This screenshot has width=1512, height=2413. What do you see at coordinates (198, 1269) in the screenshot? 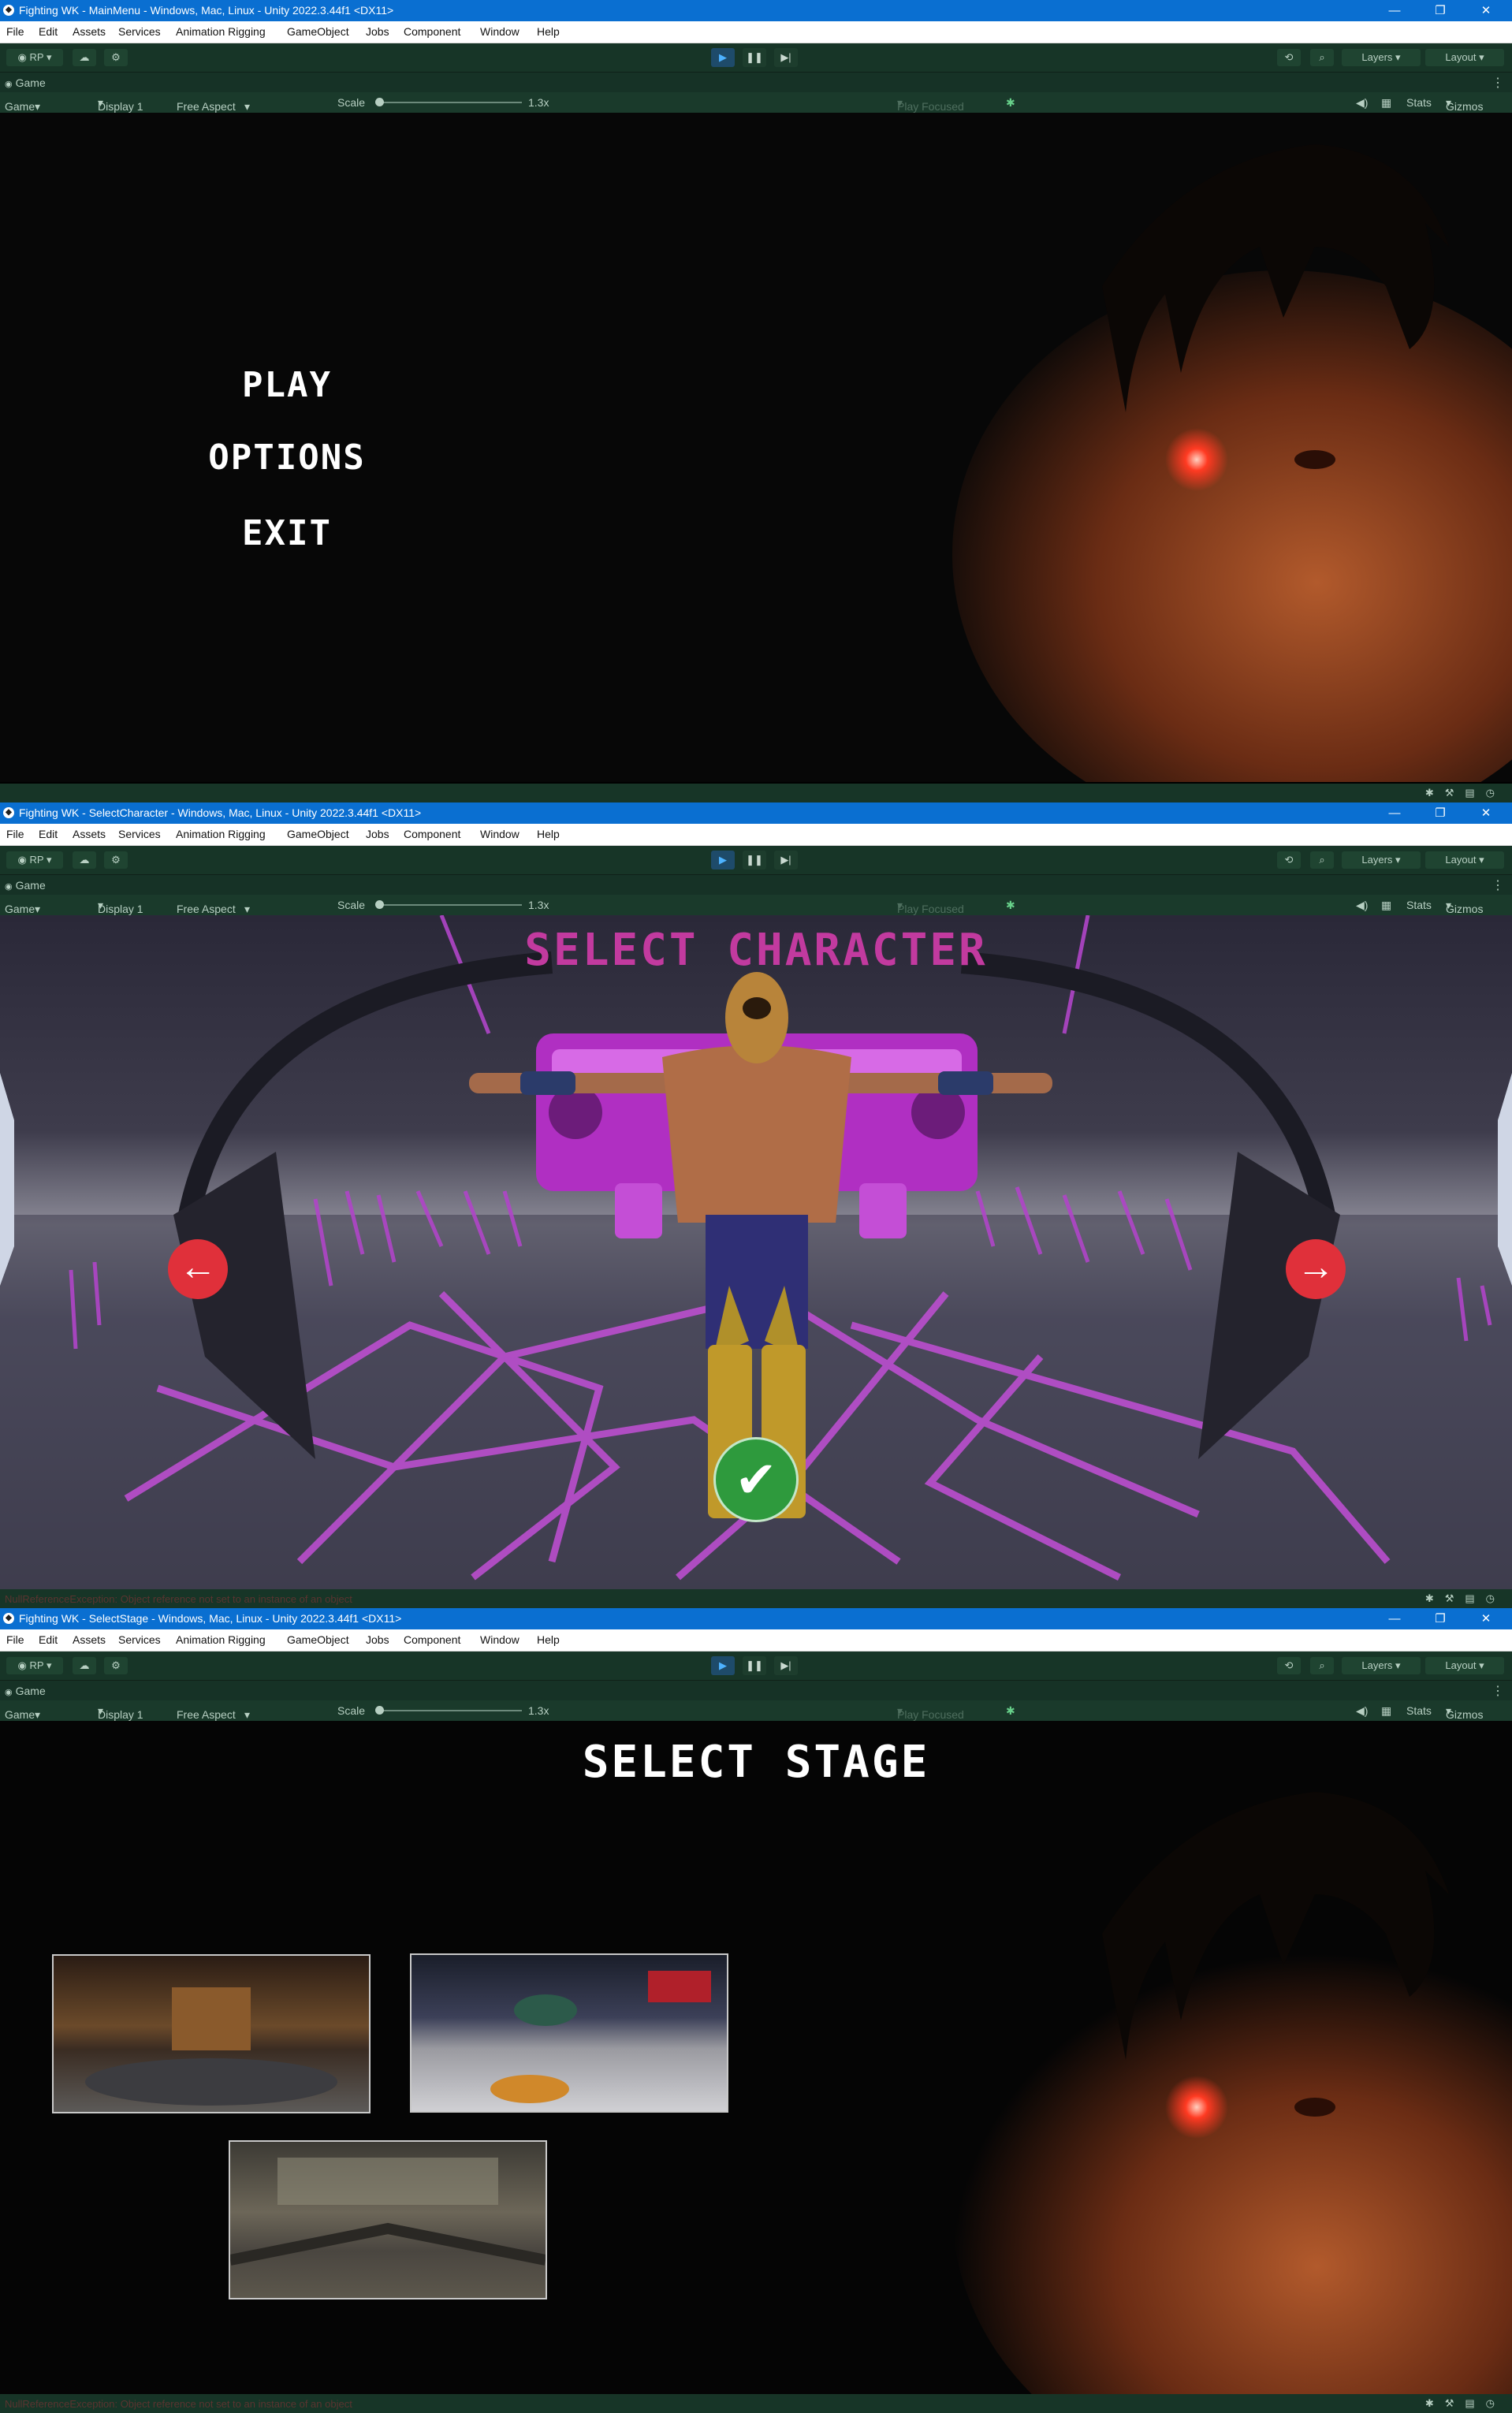
I see `previous-character-arrow-icon: ←` at bounding box center [198, 1269].